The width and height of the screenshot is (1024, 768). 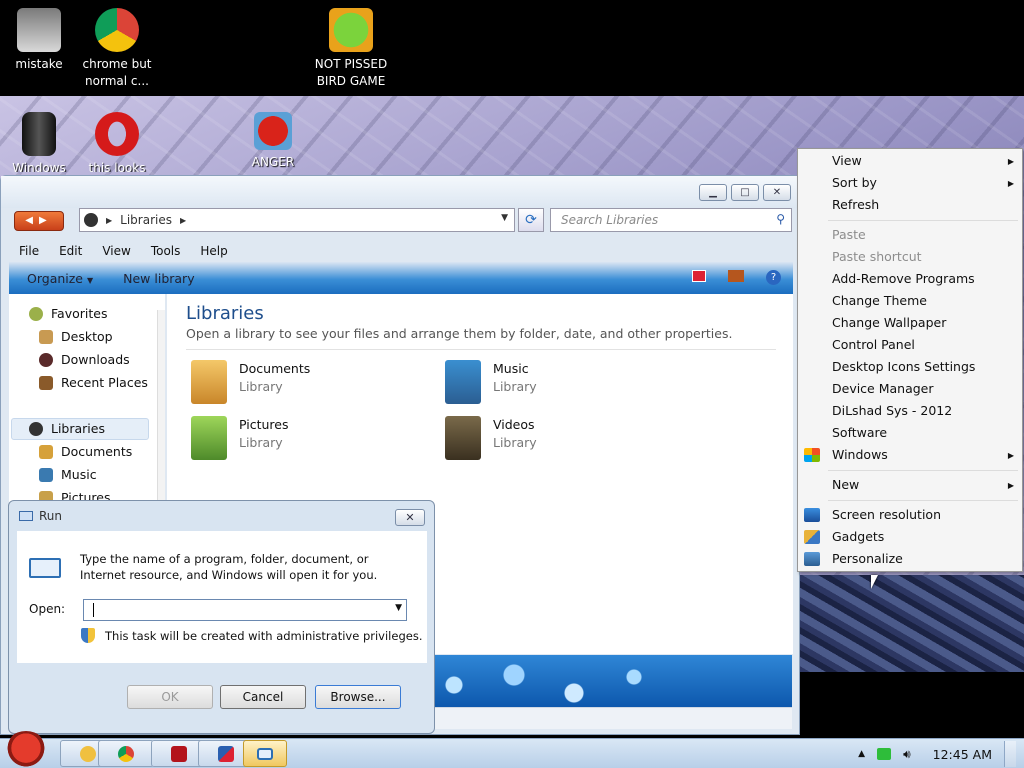 I want to click on nav-recent-places: Recent Places, so click(x=93, y=382).